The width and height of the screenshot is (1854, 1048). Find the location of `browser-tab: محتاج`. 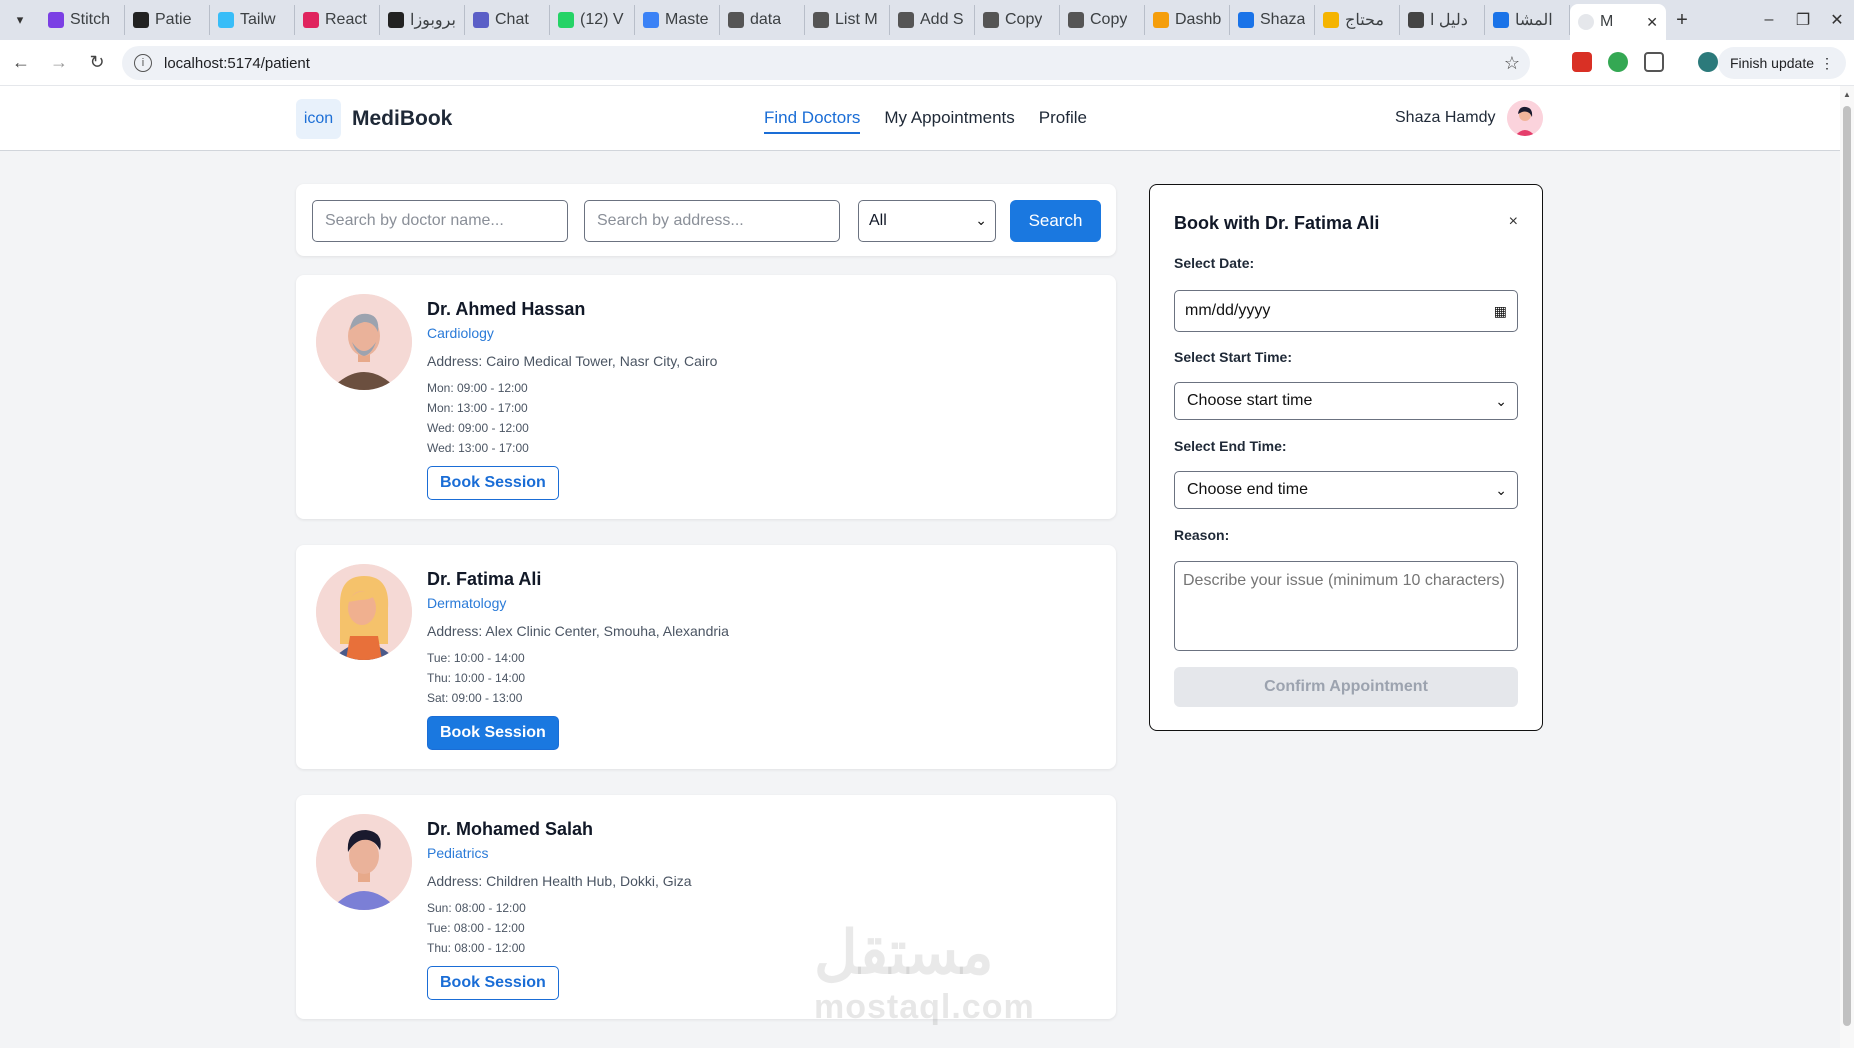

browser-tab: محتاج is located at coordinates (1357, 20).